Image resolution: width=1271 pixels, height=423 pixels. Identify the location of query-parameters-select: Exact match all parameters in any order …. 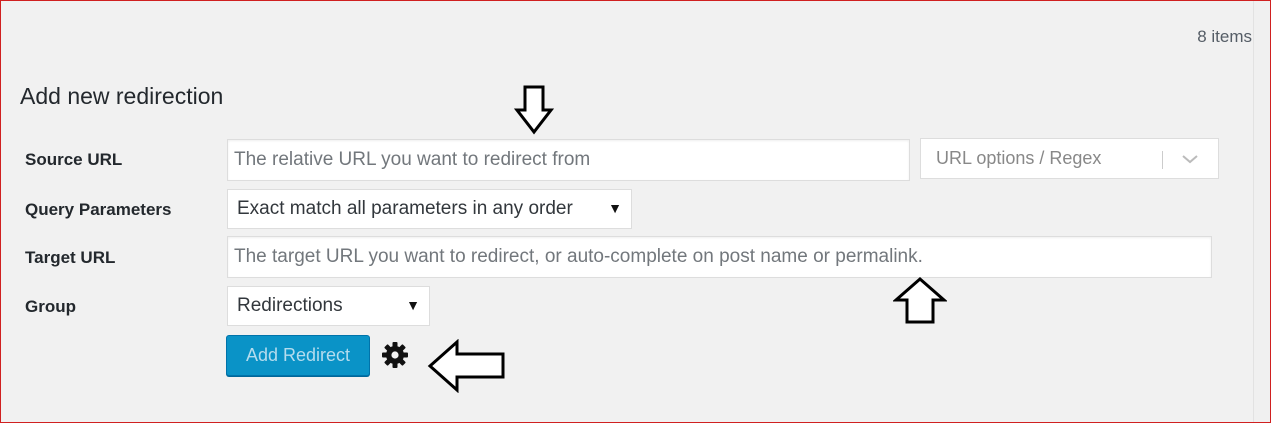
(429, 209).